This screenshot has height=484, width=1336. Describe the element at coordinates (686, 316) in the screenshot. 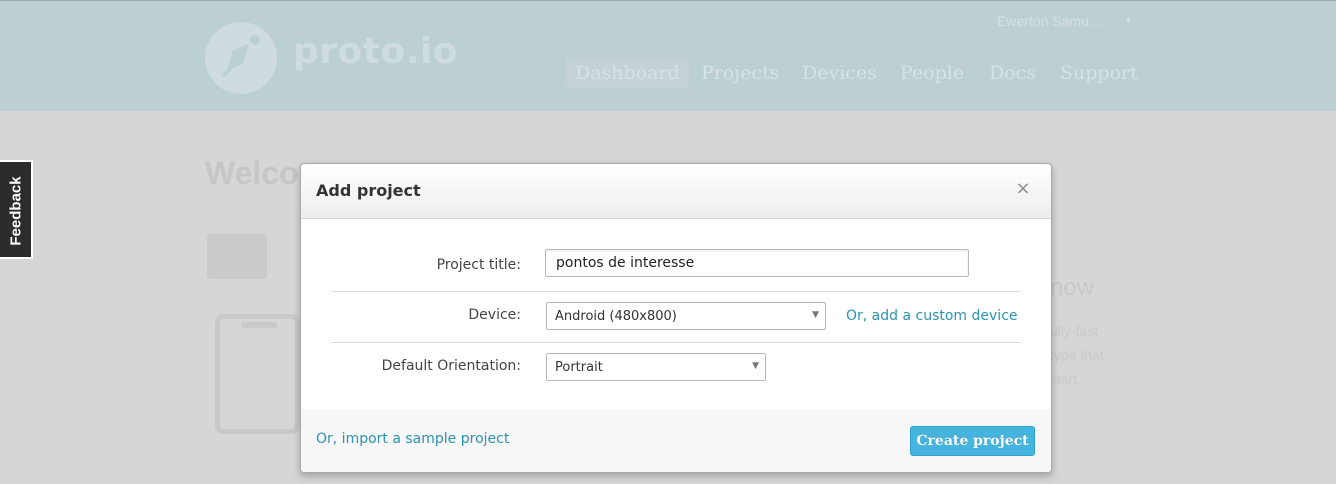

I see `device-select: Android (480x800) ▼` at that location.